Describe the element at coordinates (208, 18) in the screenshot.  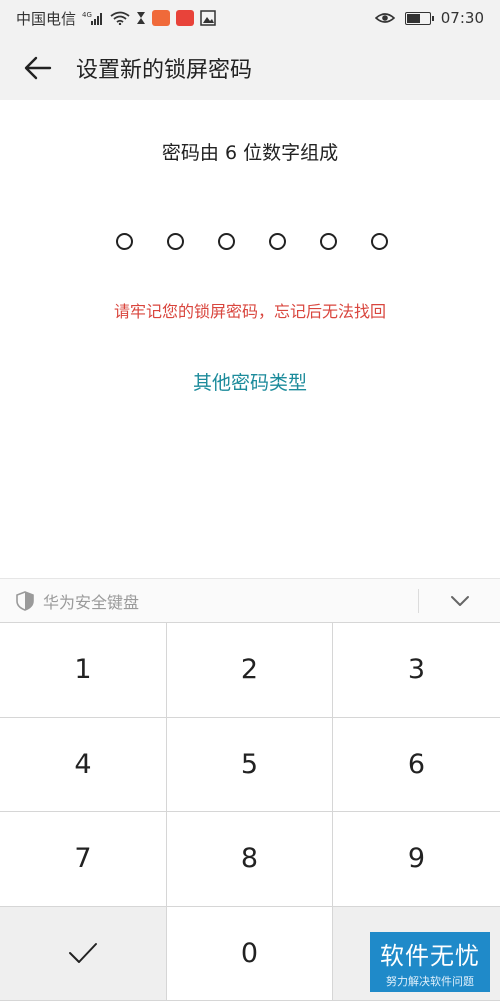
I see `image-notification-icon` at that location.